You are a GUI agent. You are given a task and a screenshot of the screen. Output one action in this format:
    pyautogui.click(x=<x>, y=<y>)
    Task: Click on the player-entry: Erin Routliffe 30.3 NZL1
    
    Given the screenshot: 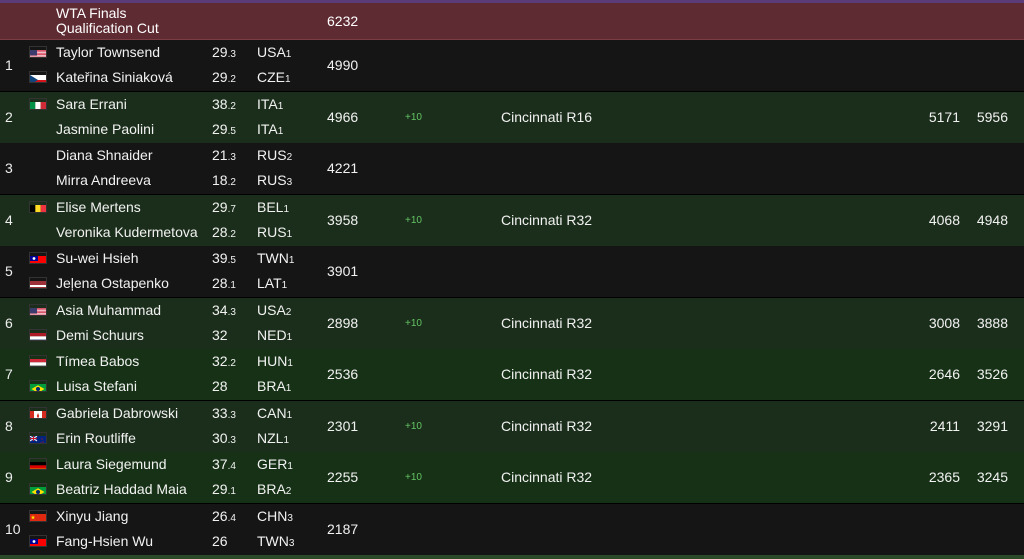 What is the action you would take?
    pyautogui.click(x=165, y=438)
    